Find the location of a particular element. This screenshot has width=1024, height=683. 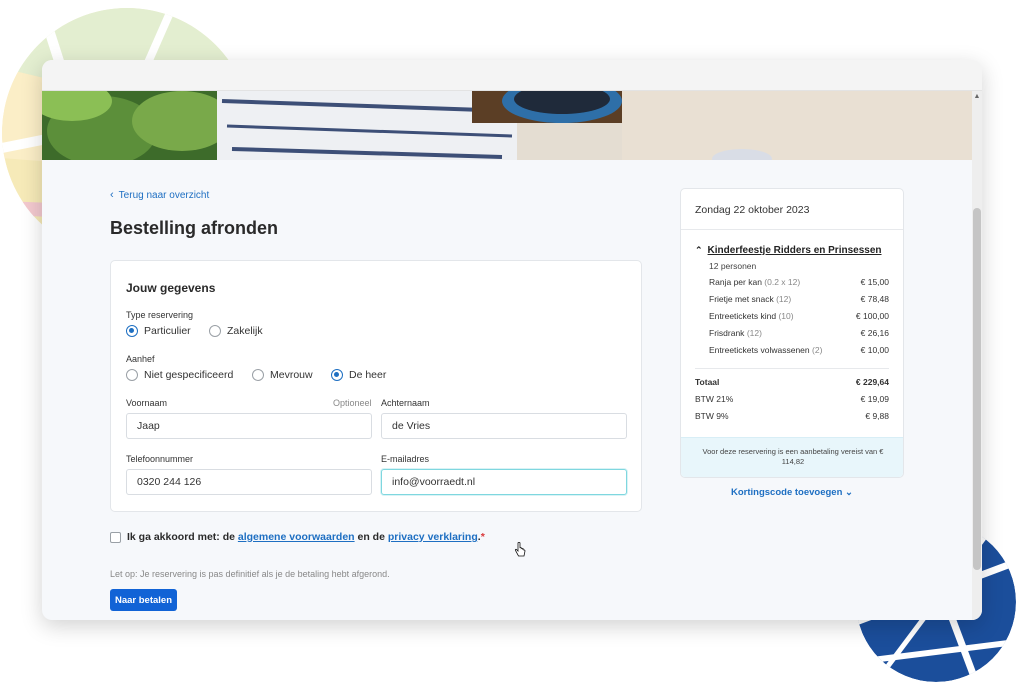

item-qty: (2) is located at coordinates (817, 350).